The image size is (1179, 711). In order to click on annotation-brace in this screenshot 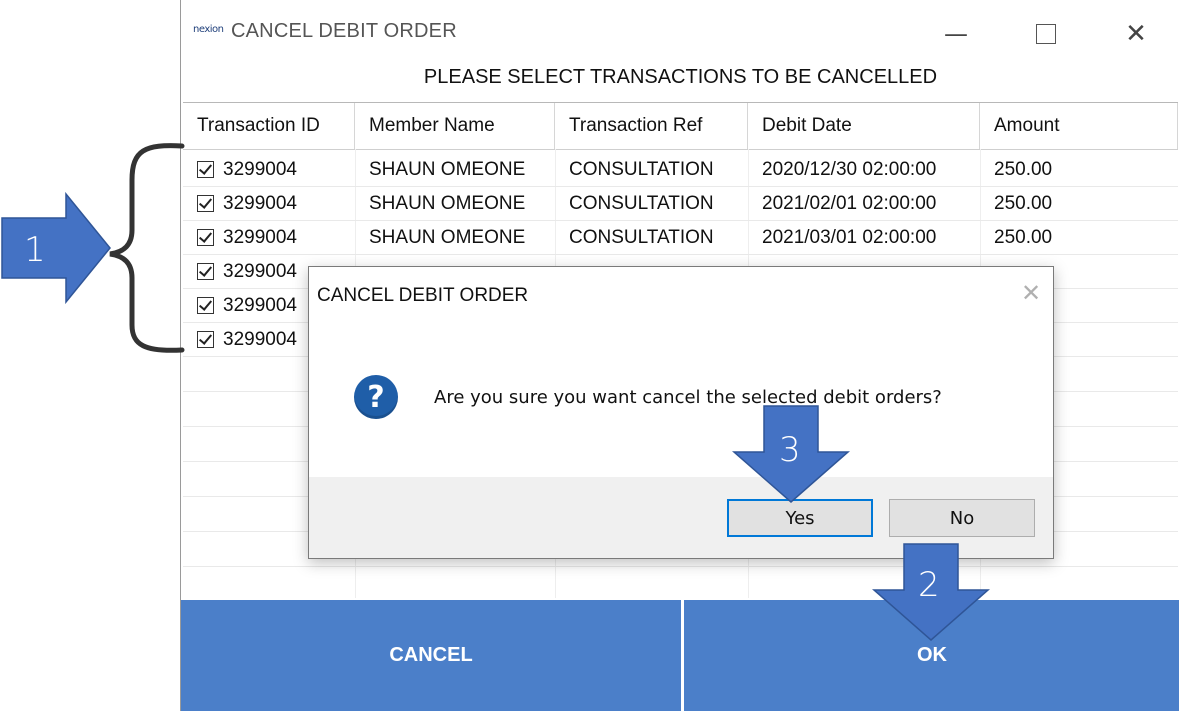, I will do `click(147, 248)`.